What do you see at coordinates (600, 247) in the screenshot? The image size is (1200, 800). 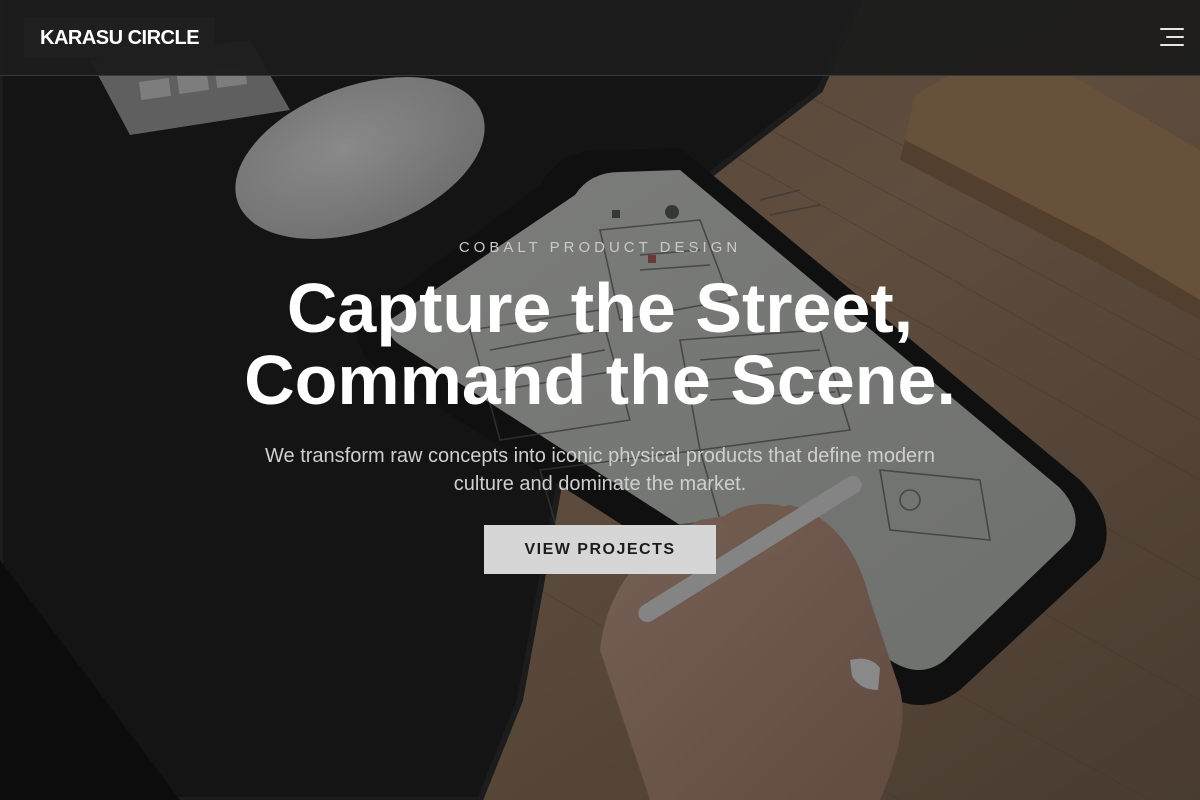 I see `hero-eyebrow: COBALT PRODUCT DESIGN` at bounding box center [600, 247].